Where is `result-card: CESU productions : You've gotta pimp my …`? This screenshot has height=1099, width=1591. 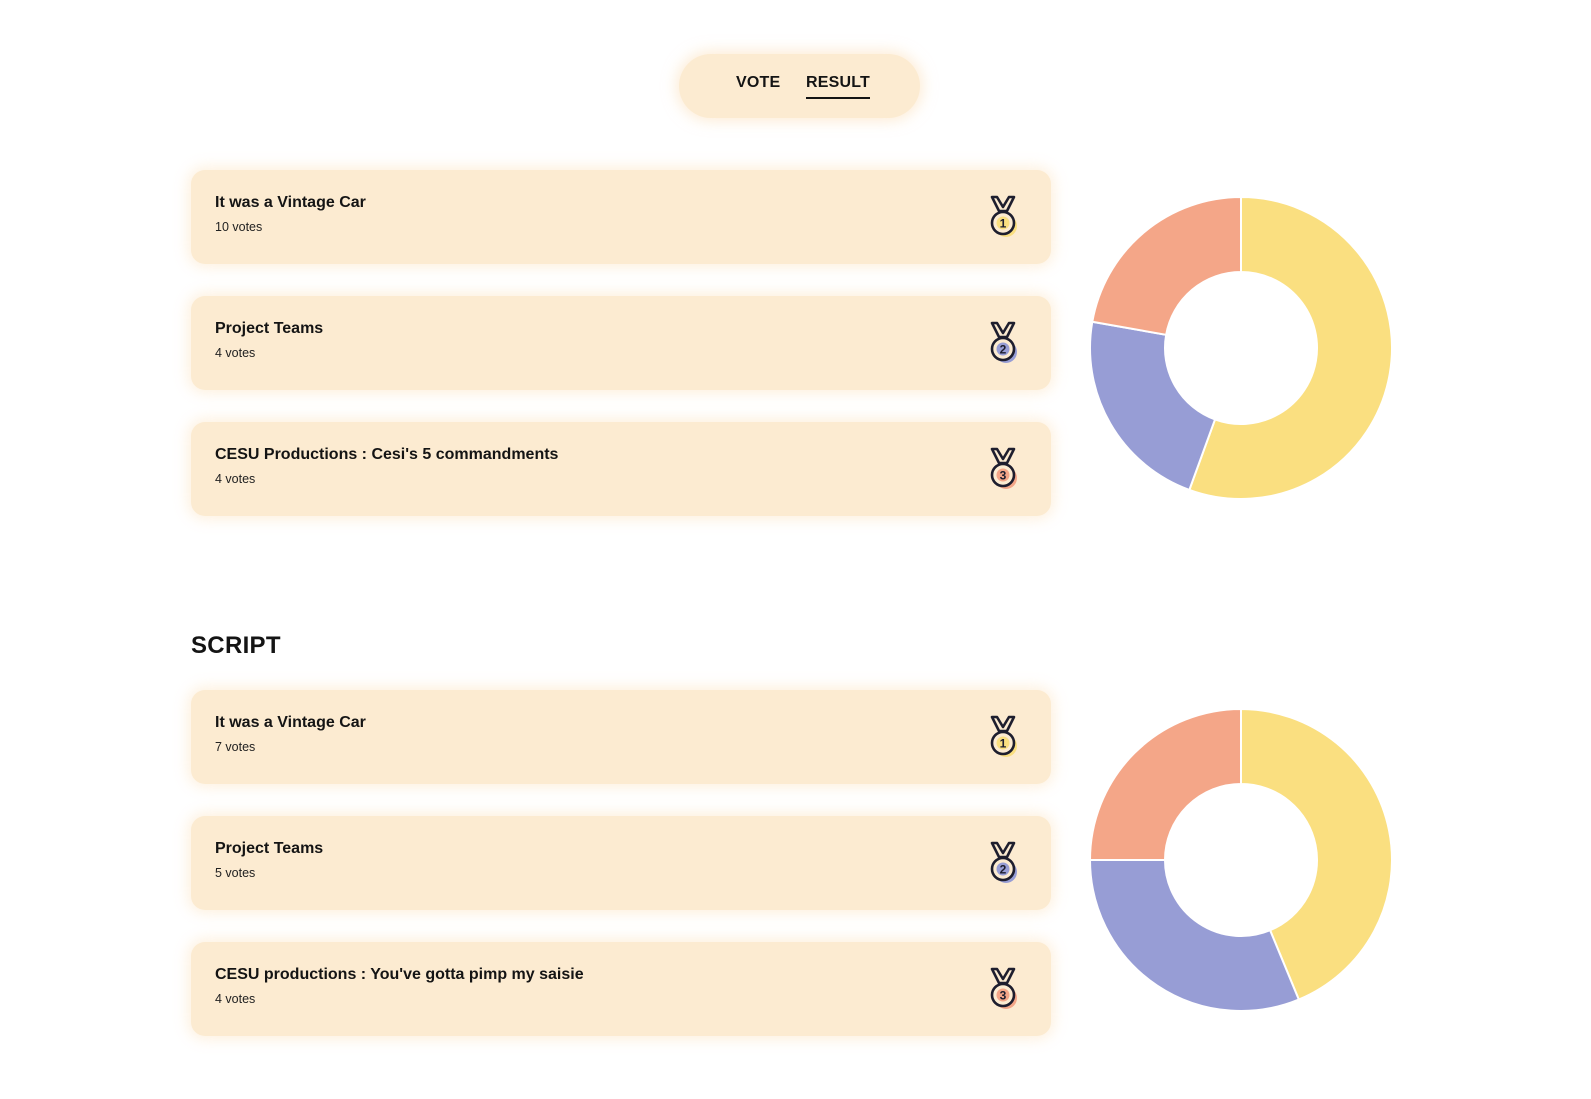
result-card: CESU productions : You've gotta pimp my … is located at coordinates (621, 989).